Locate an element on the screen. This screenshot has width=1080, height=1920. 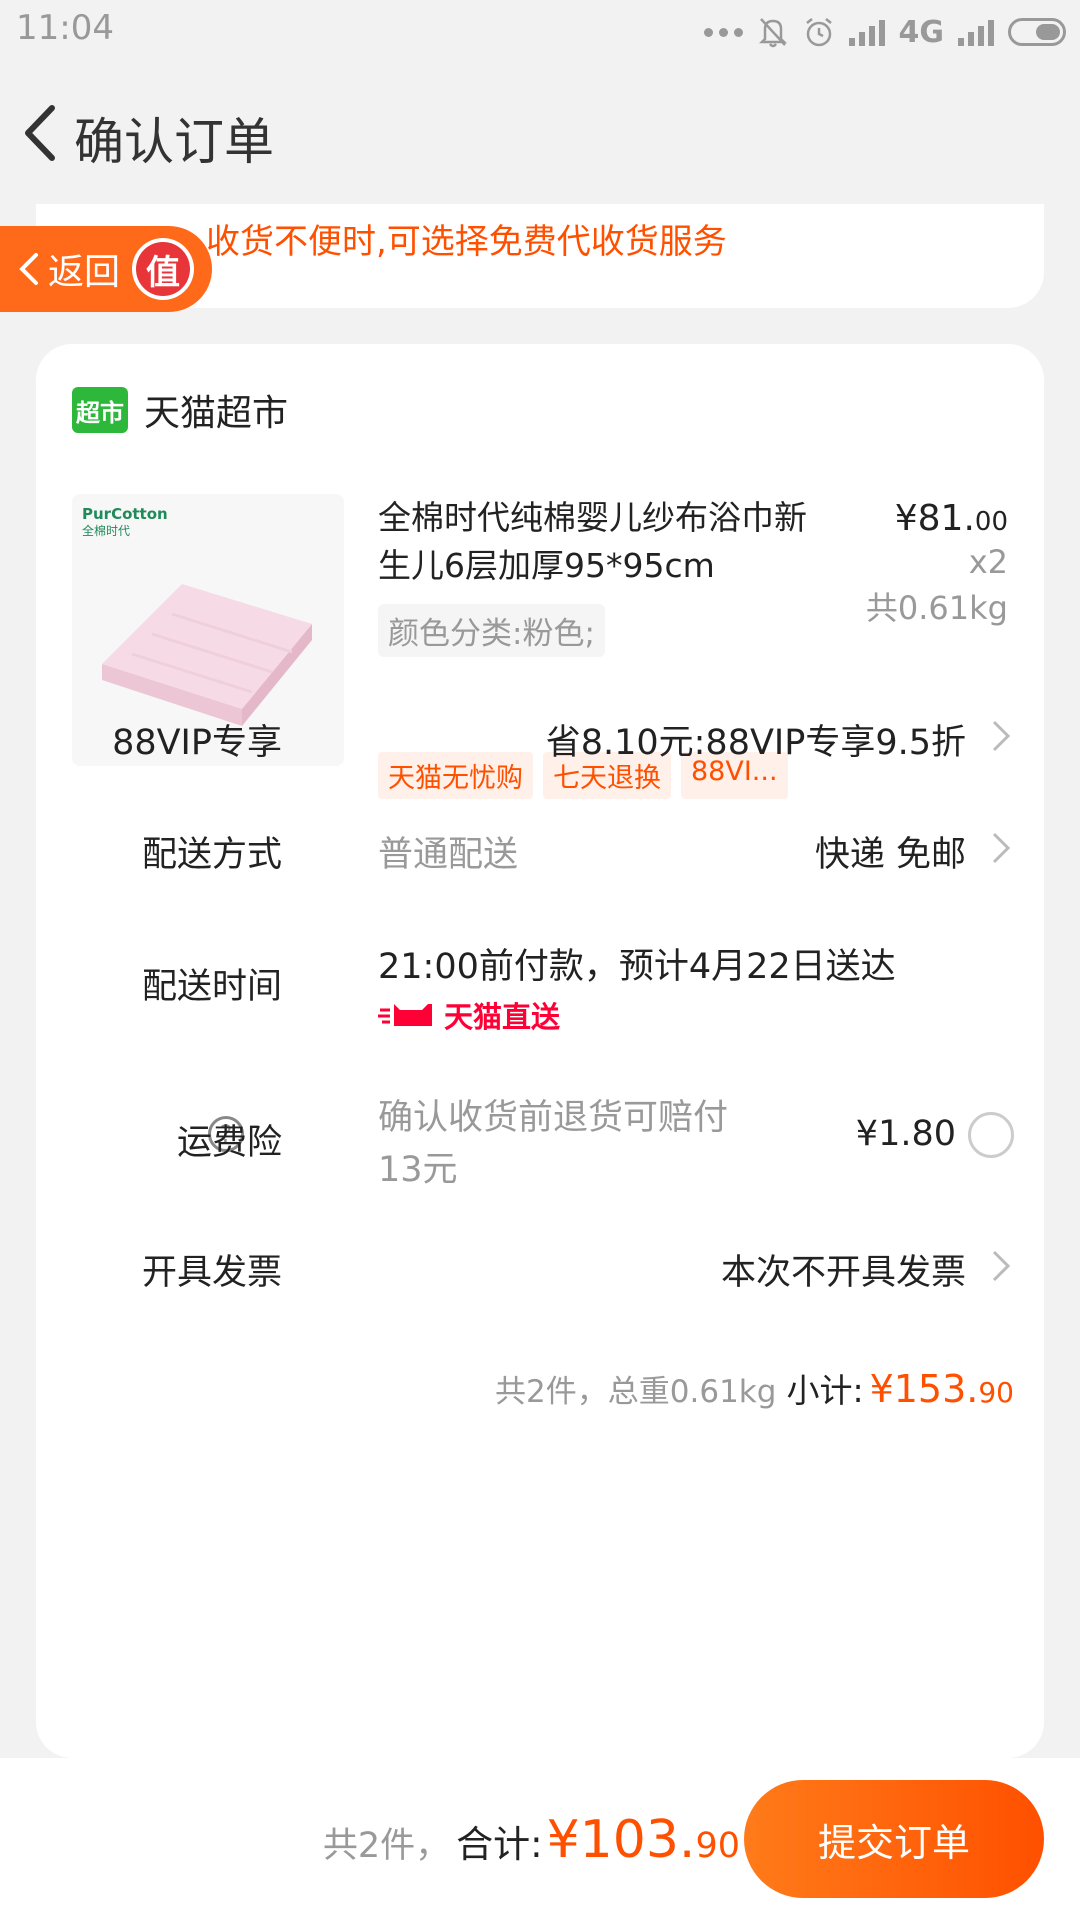
return-button: 返回 值 is located at coordinates (106, 269).